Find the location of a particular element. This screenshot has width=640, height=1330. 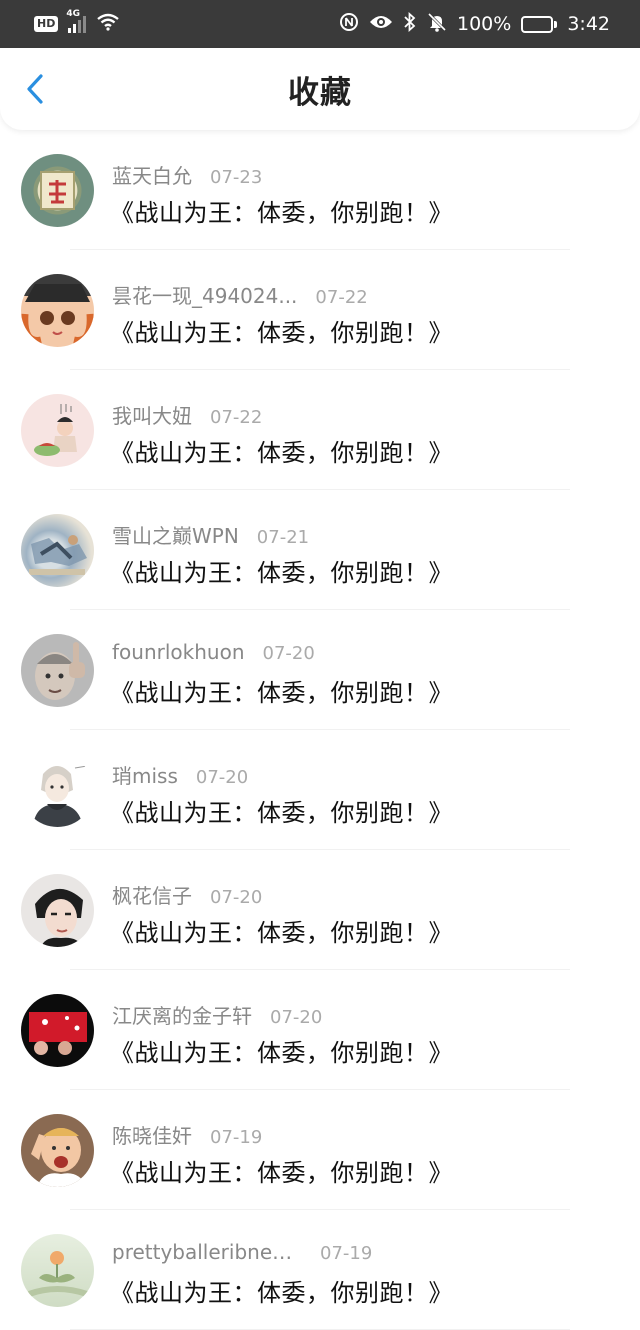

mute-bell-icon is located at coordinates (437, 24).